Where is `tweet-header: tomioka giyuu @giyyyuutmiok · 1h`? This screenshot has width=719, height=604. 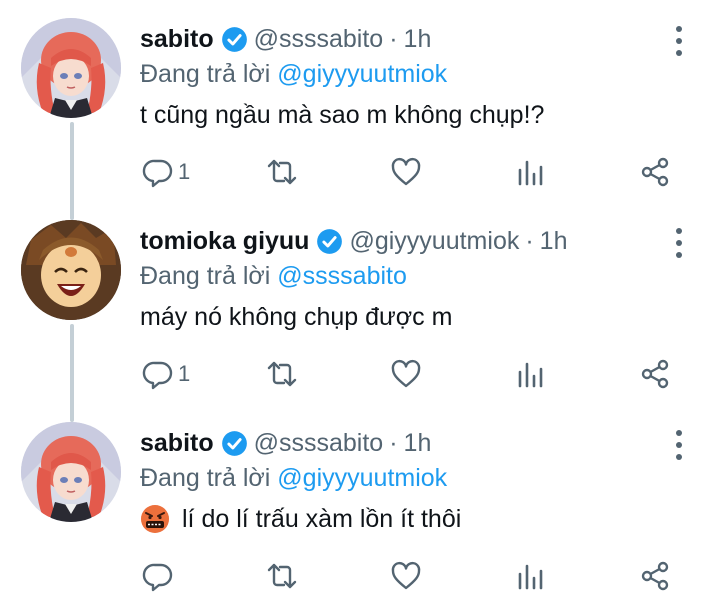 tweet-header: tomioka giyuu @giyyyuutmiok · 1h is located at coordinates (353, 241).